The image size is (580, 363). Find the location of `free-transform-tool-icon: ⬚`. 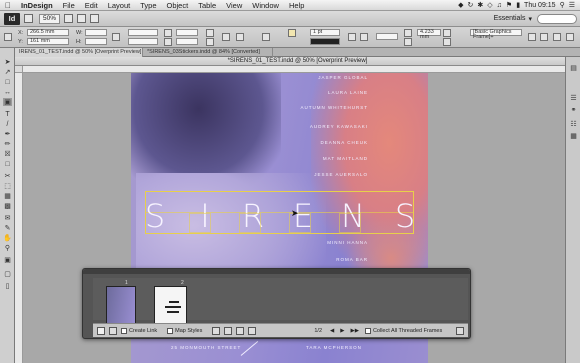

free-transform-tool-icon: ⬚ is located at coordinates (7, 186).